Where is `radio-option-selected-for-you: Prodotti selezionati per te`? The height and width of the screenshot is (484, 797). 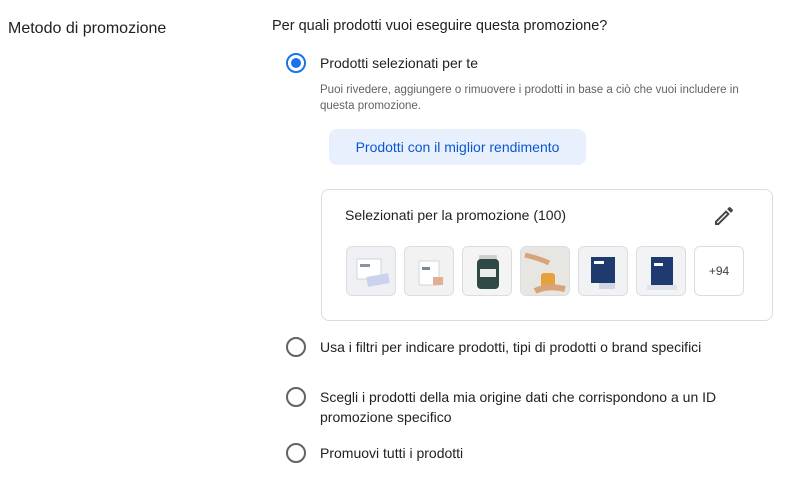
radio-option-selected-for-you: Prodotti selezionati per te is located at coordinates (382, 63).